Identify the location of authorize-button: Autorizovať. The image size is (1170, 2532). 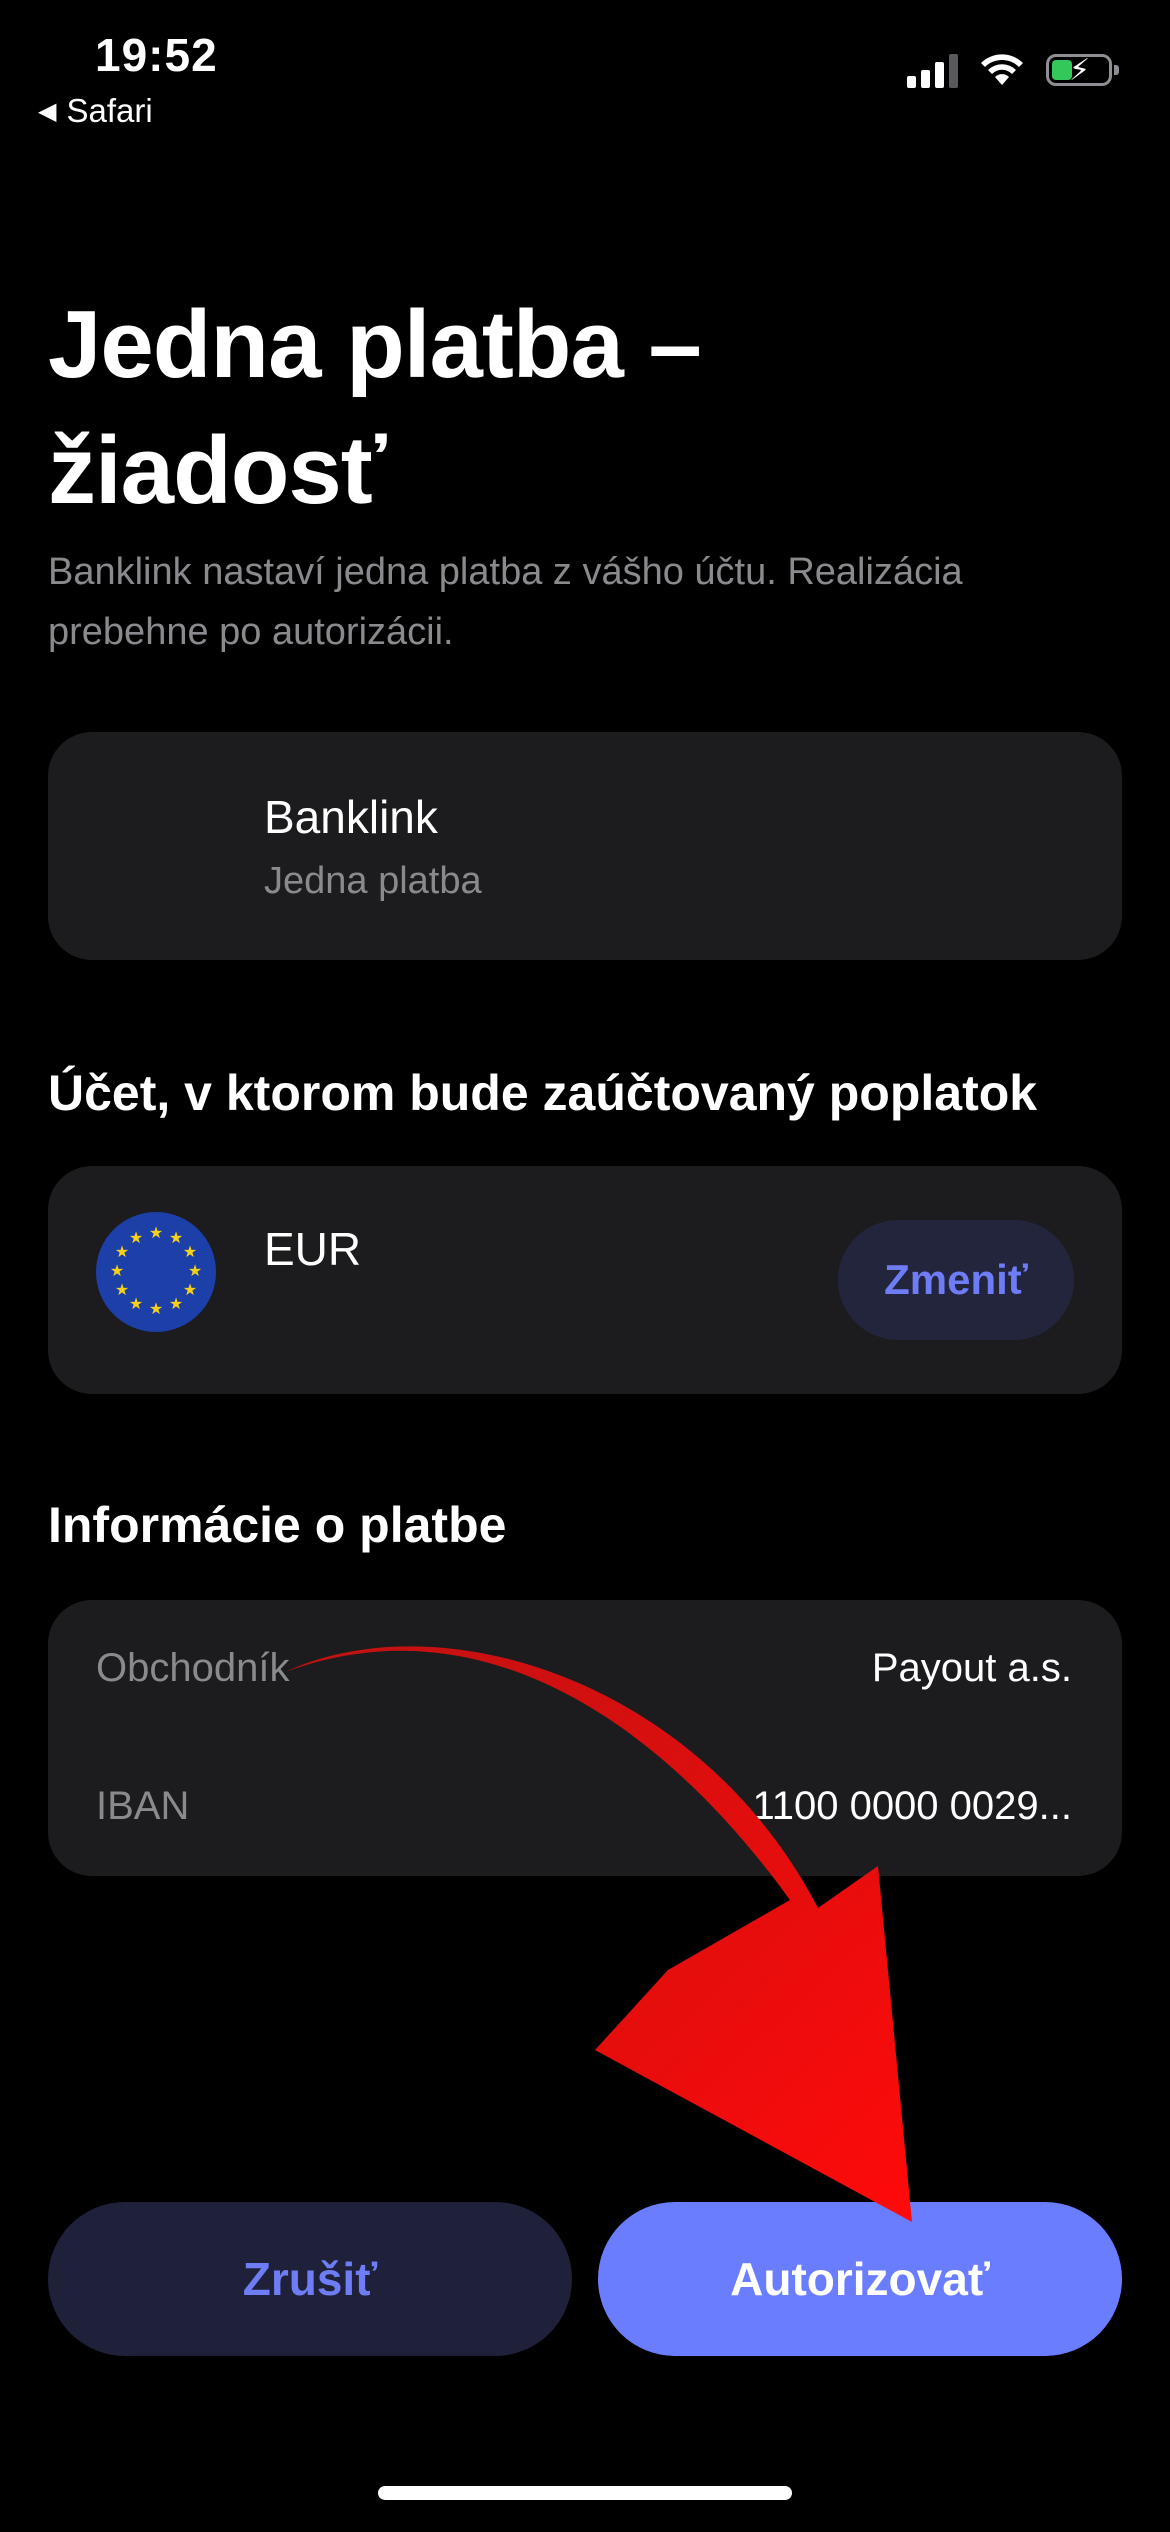
(860, 2279).